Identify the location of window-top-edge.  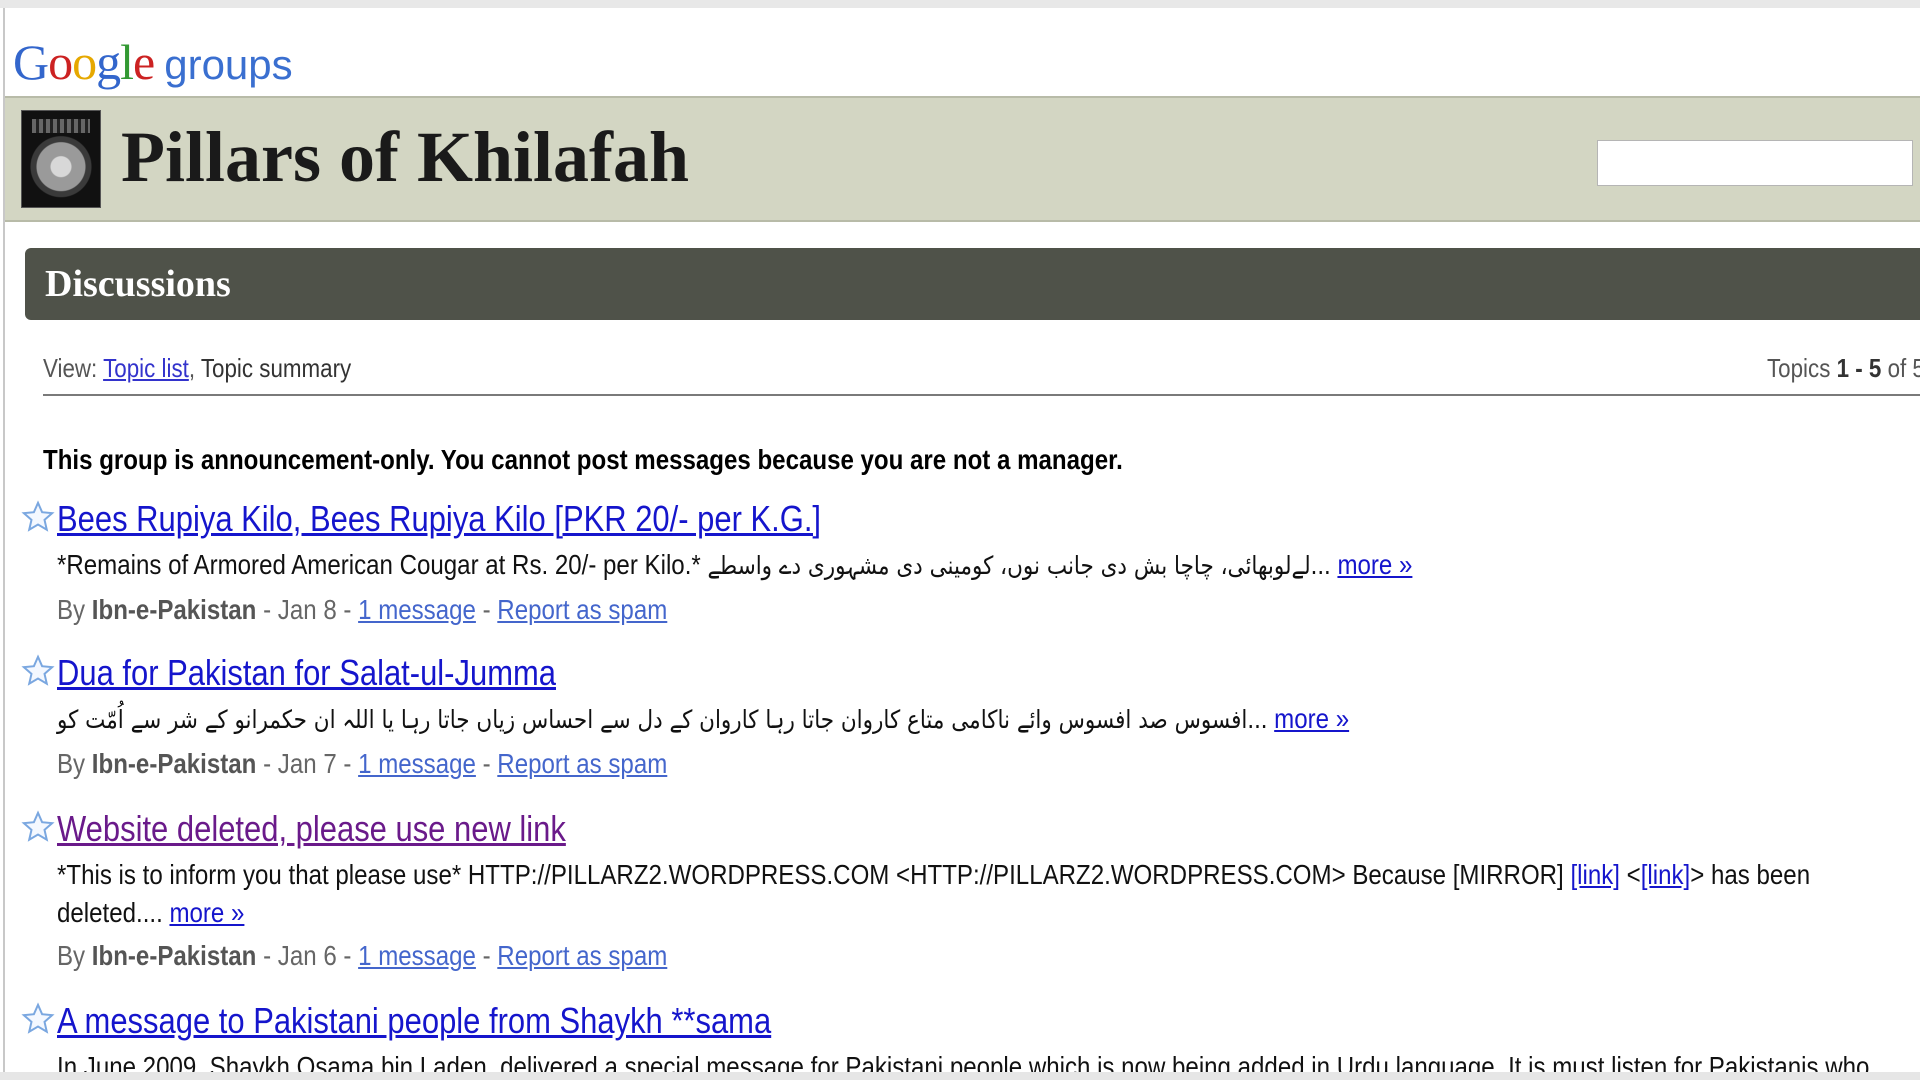
(960, 4).